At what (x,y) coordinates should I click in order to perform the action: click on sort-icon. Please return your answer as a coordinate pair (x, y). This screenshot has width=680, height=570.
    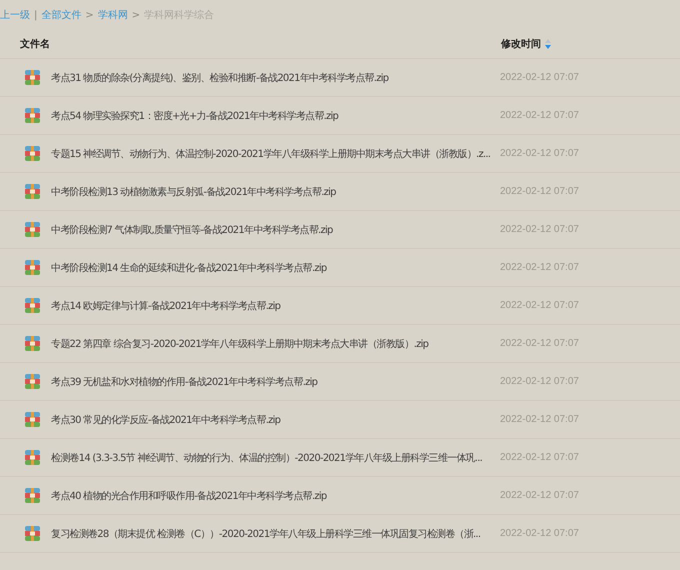
    Looking at the image, I should click on (548, 44).